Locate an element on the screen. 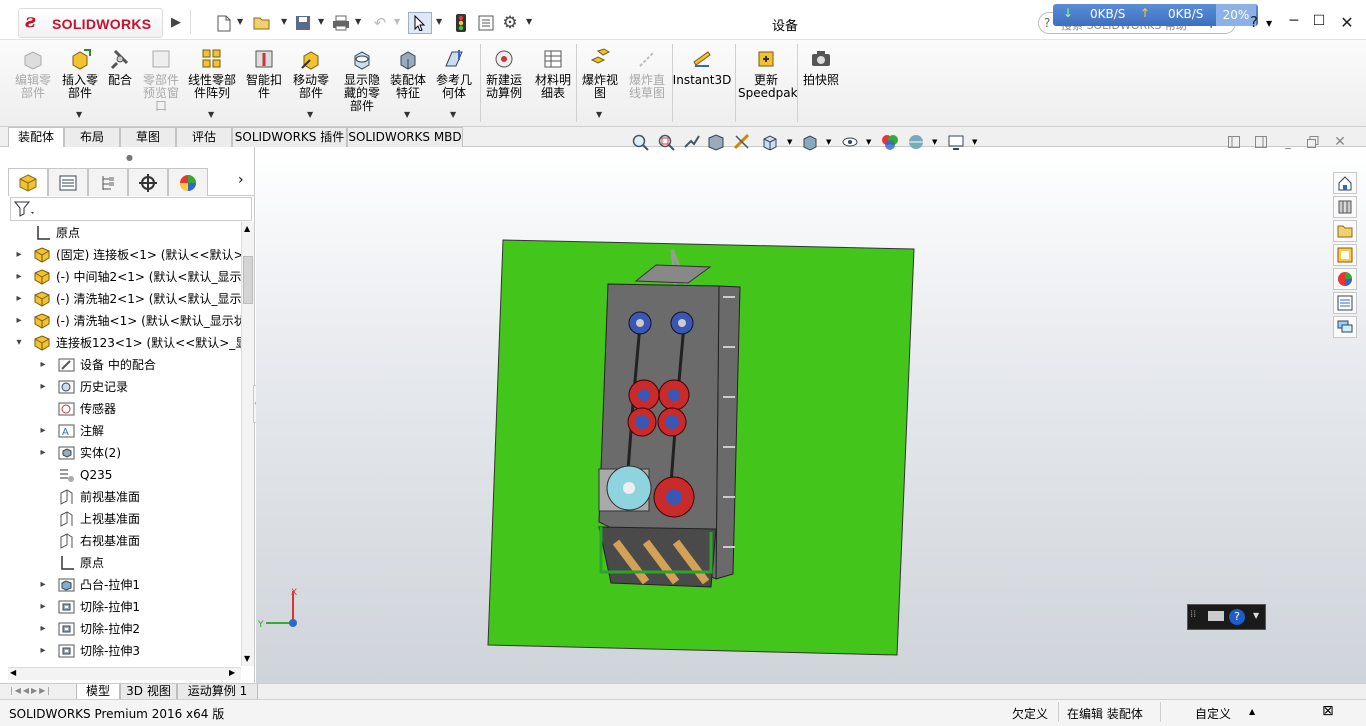 This screenshot has width=1366, height=726. ribbon-button-motion-study: 新建运 动算例 is located at coordinates (504, 73).